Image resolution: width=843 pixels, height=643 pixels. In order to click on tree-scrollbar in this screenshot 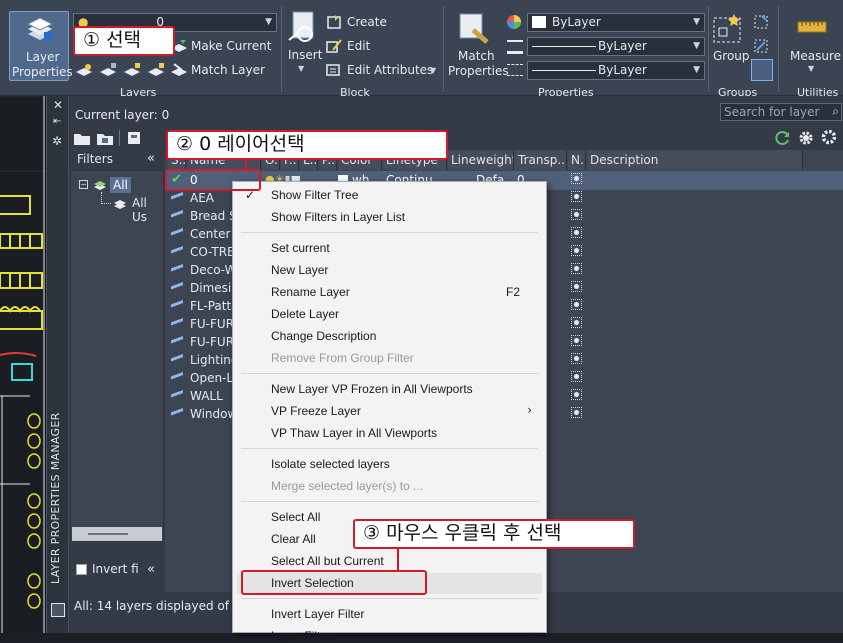, I will do `click(117, 534)`.